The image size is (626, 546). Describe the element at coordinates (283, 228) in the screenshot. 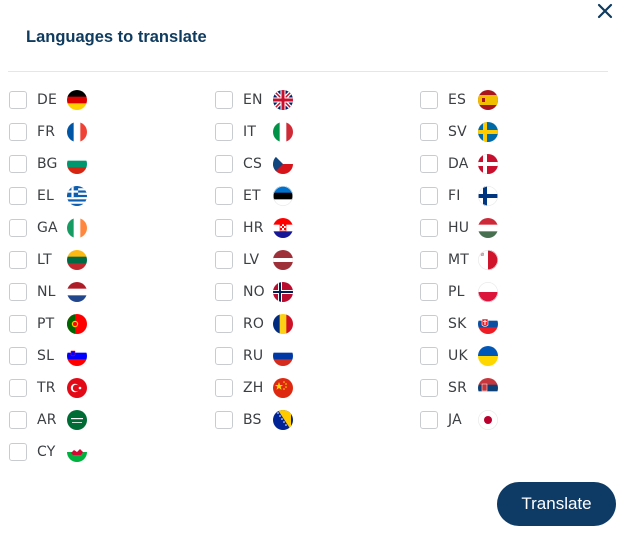

I see `hr-flag-icon` at that location.